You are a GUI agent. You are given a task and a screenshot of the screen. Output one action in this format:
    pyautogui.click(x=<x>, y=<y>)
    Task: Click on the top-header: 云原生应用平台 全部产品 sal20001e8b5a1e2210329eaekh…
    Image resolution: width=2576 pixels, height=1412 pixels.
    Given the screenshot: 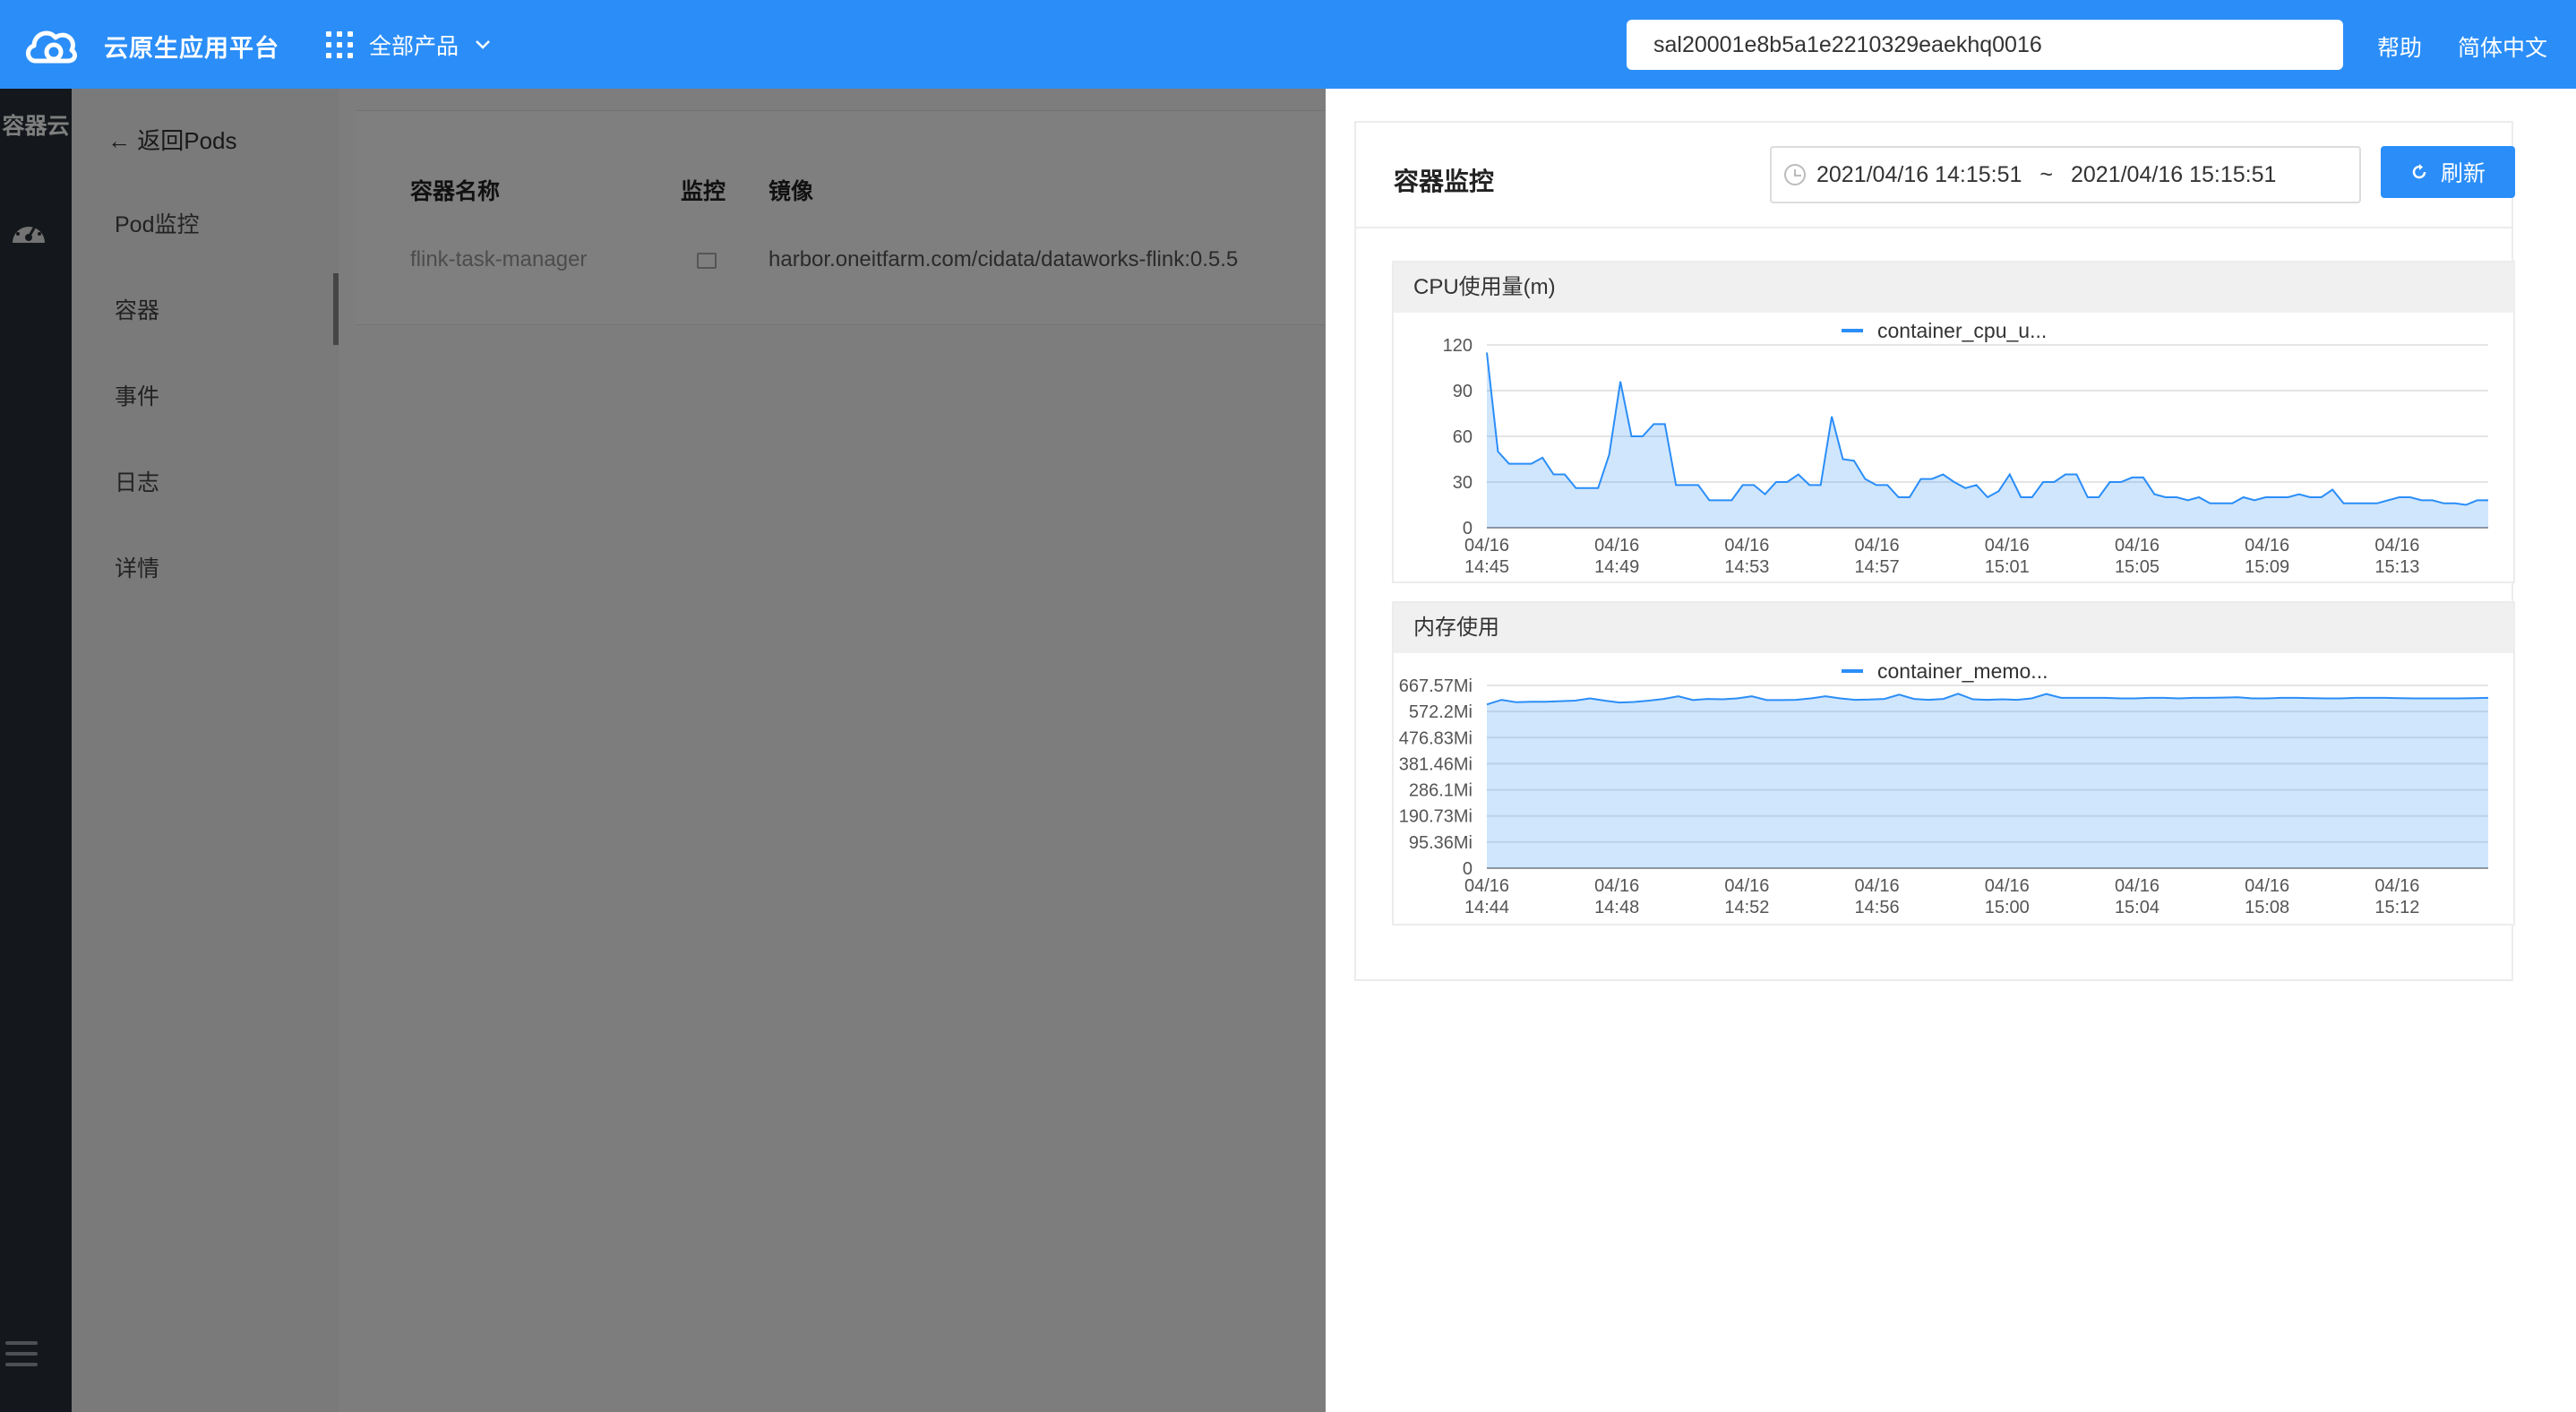 What is the action you would take?
    pyautogui.click(x=1288, y=44)
    